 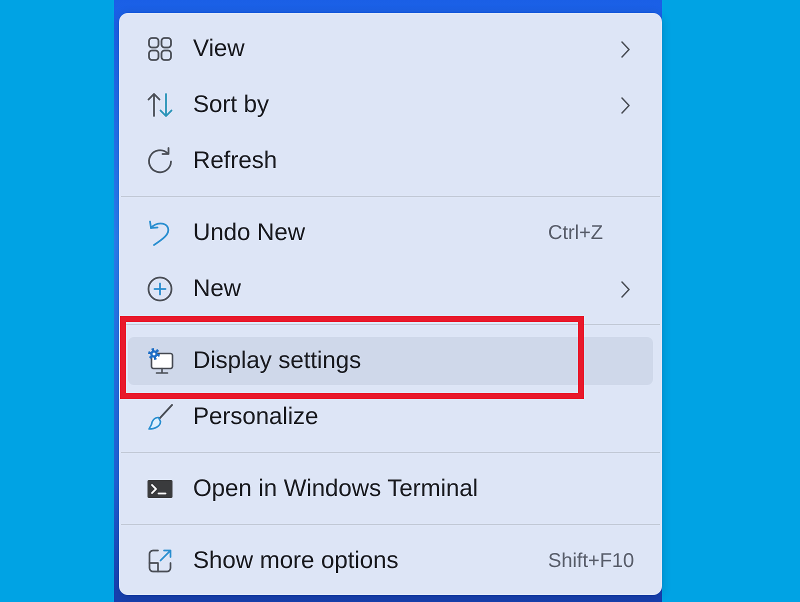 I want to click on menu-item: Refresh, so click(x=390, y=161).